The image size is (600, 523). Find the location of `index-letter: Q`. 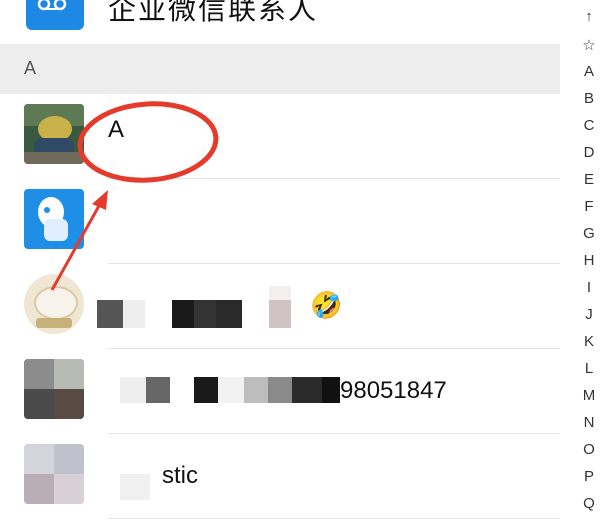

index-letter: Q is located at coordinates (589, 503).